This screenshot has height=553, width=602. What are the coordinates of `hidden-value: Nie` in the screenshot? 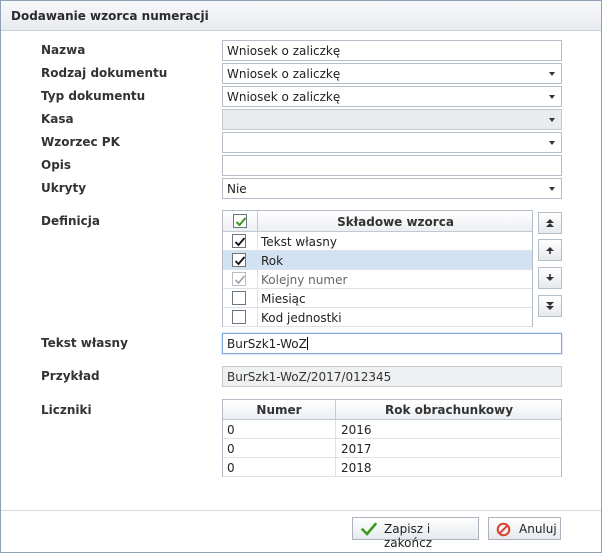 It's located at (237, 189).